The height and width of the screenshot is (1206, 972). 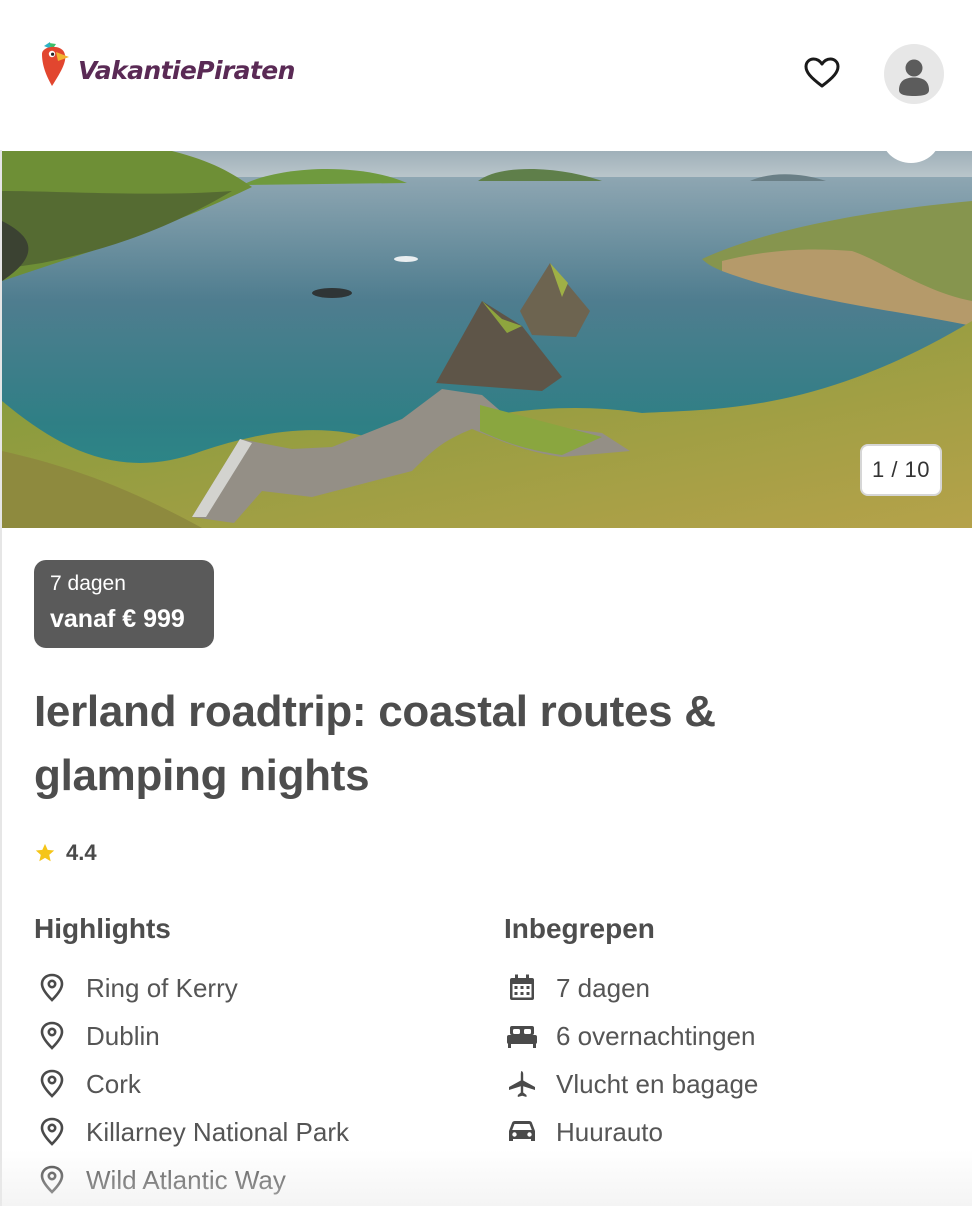 I want to click on included-item: 6 overnachtingen, so click(x=724, y=1036).